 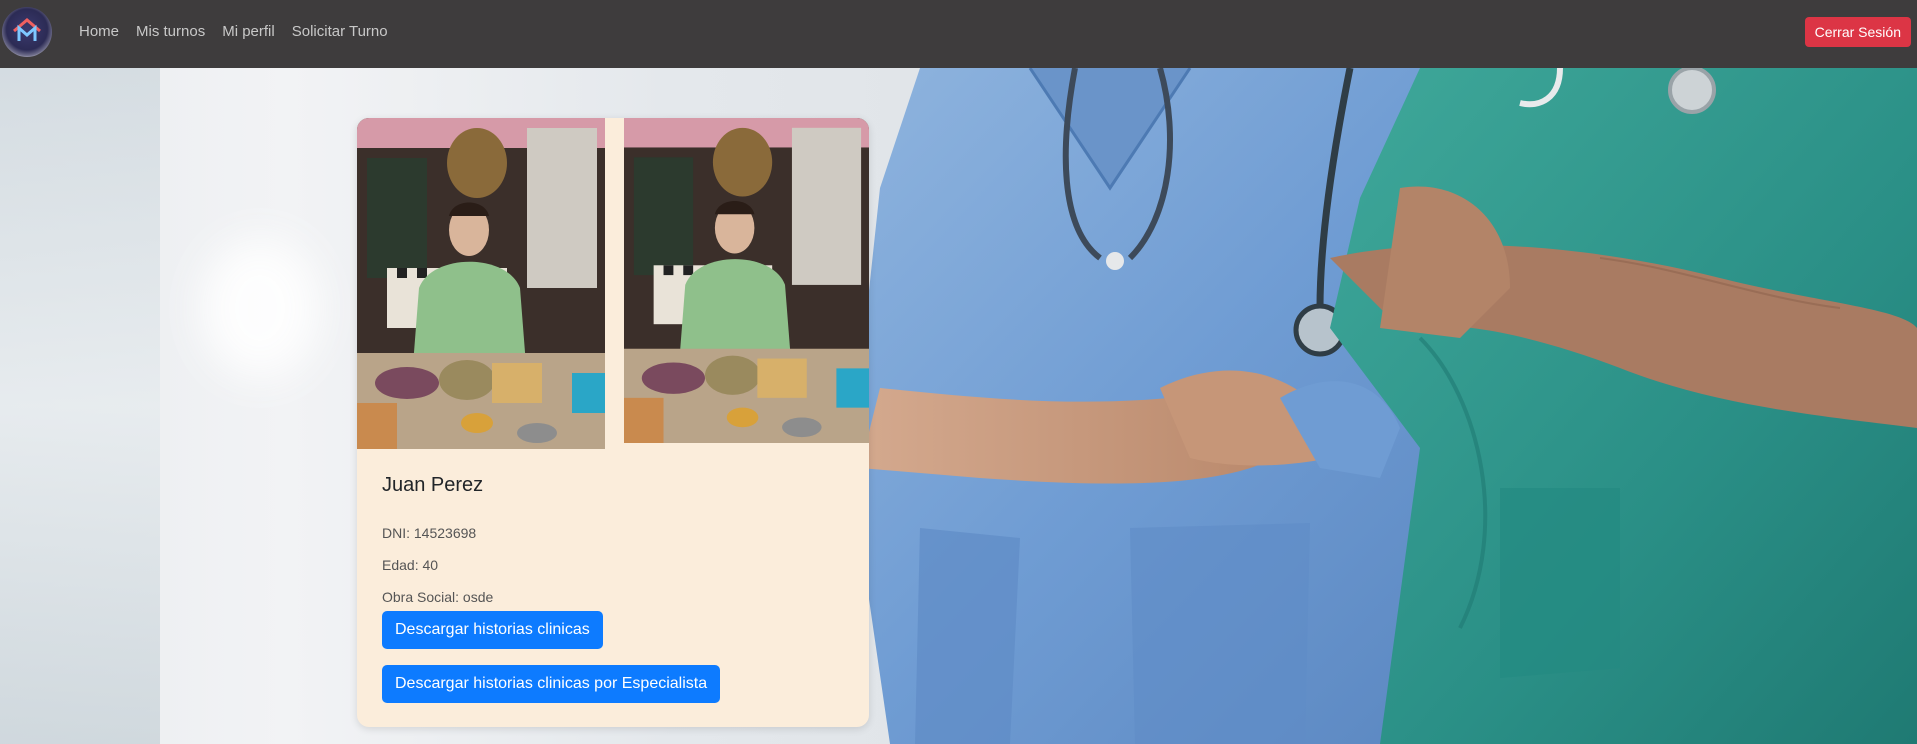 I want to click on nav-mis-turnos: Mis turnos, so click(x=170, y=31).